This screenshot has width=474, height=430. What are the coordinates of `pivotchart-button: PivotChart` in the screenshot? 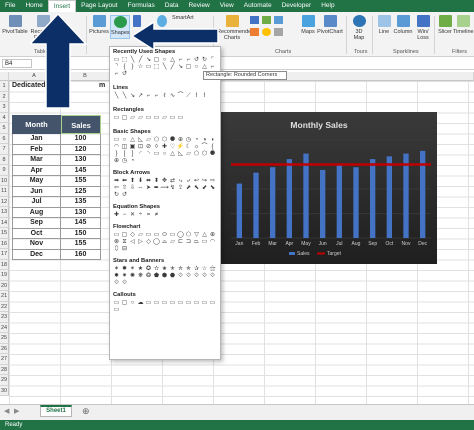 It's located at (330, 25).